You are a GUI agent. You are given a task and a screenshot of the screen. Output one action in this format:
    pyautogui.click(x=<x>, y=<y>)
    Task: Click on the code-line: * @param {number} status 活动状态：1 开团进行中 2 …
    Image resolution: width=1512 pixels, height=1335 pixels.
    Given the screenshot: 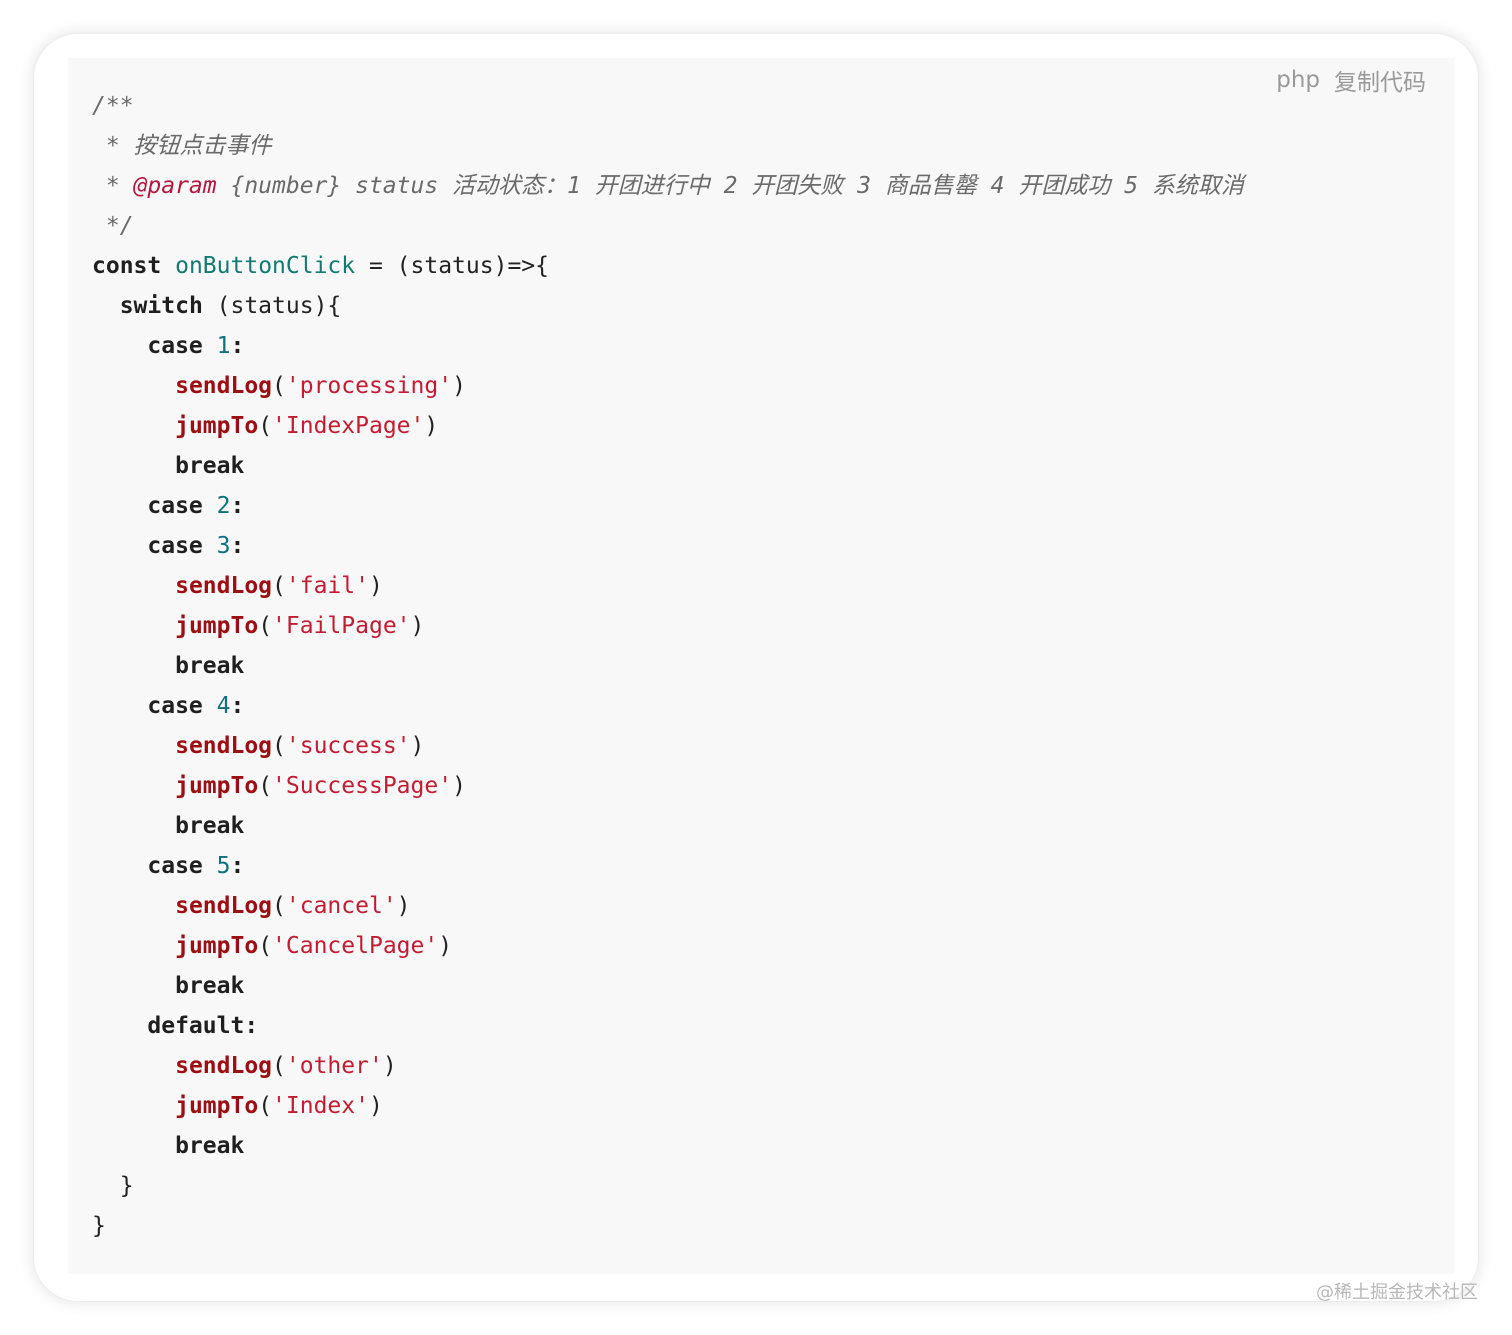 What is the action you would take?
    pyautogui.click(x=668, y=186)
    